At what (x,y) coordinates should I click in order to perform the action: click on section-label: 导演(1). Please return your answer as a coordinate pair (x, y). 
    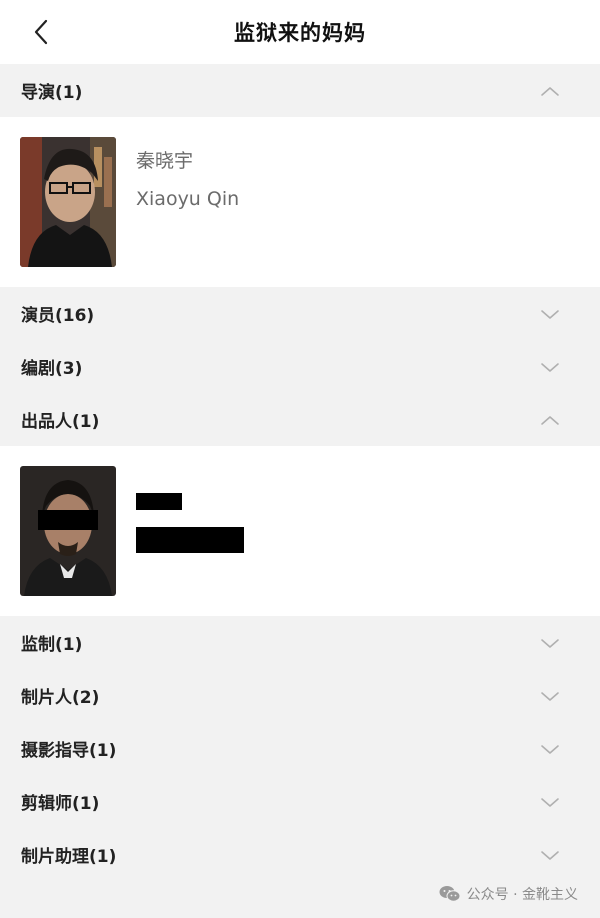
    Looking at the image, I should click on (52, 93).